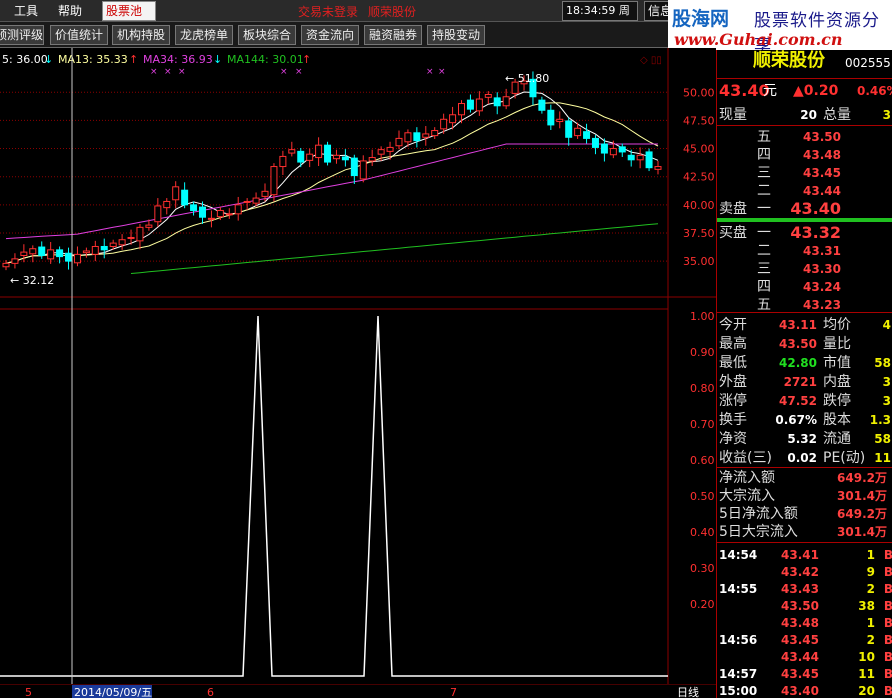 This screenshot has height=698, width=892. I want to click on stat-row: 最低 42.80 市值 58, so click(804, 363).